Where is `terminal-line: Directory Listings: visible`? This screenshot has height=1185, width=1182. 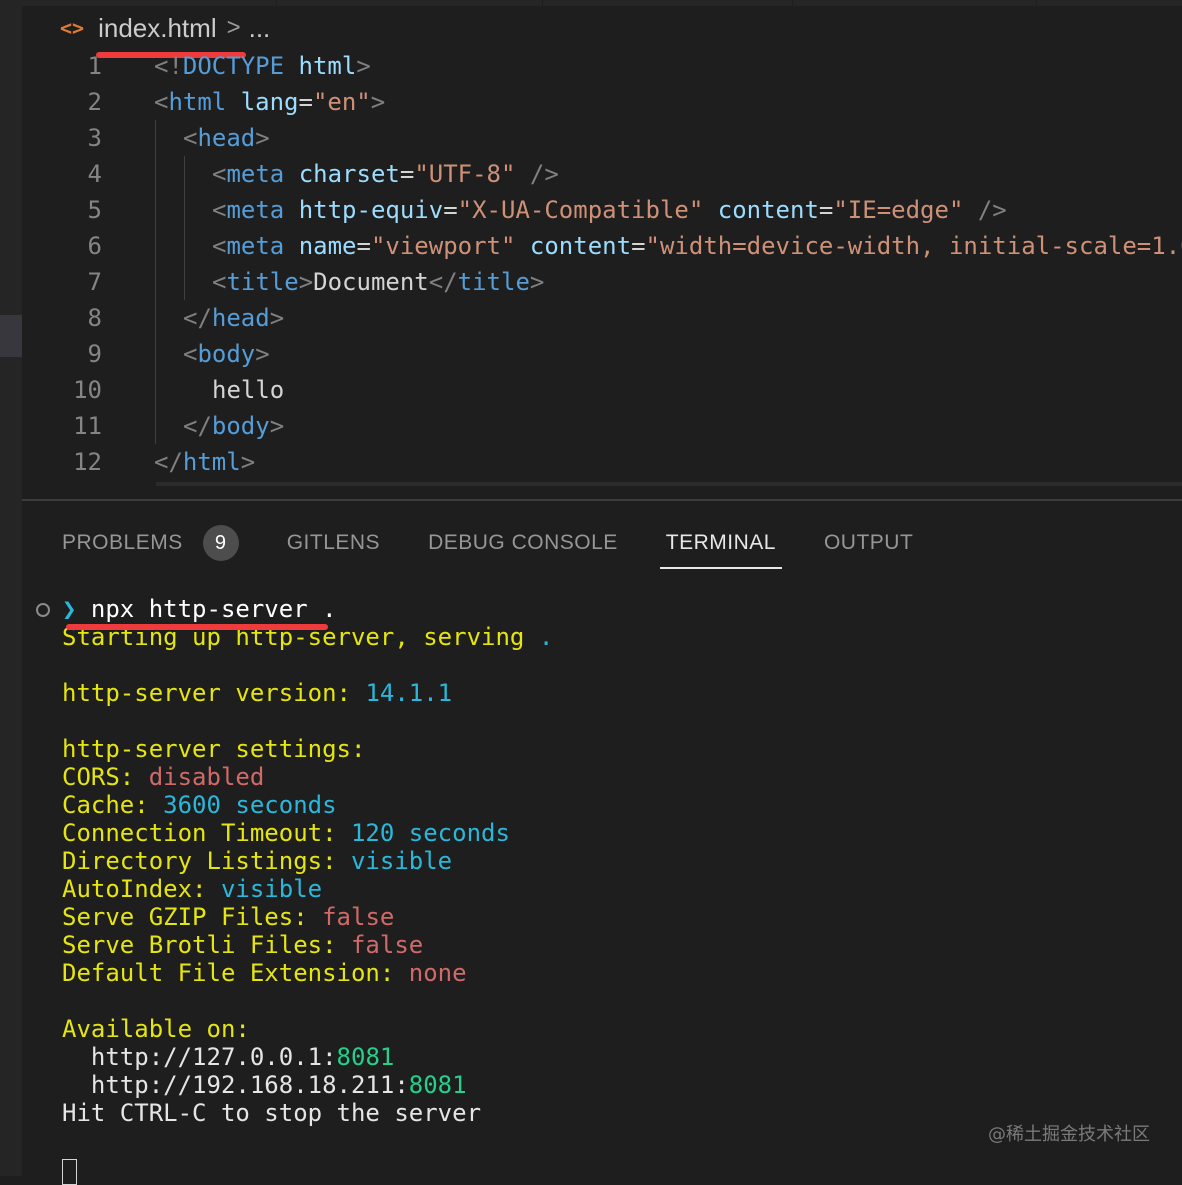
terminal-line: Directory Listings: visible is located at coordinates (257, 861).